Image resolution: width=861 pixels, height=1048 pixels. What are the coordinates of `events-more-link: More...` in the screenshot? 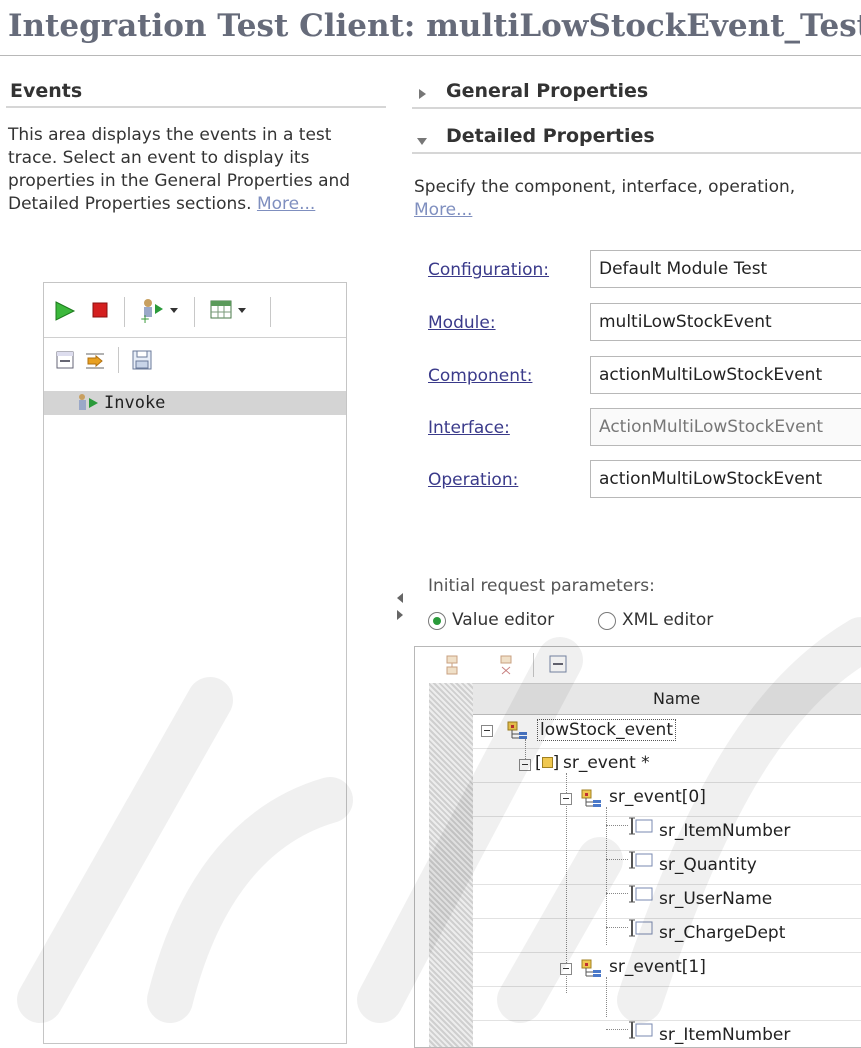 It's located at (286, 204).